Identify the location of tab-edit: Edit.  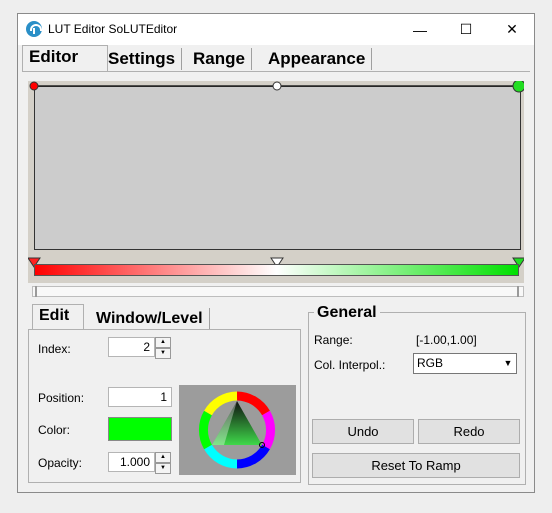
(58, 317).